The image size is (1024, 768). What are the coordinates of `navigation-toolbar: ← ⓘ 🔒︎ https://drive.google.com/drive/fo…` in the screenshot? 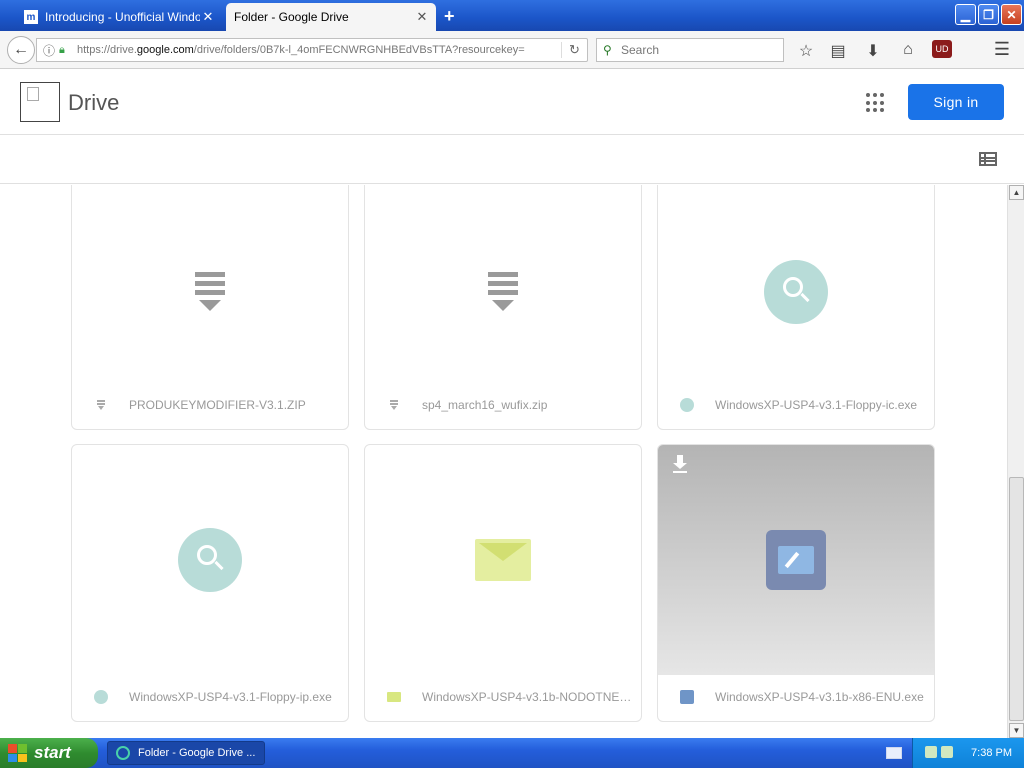 It's located at (512, 50).